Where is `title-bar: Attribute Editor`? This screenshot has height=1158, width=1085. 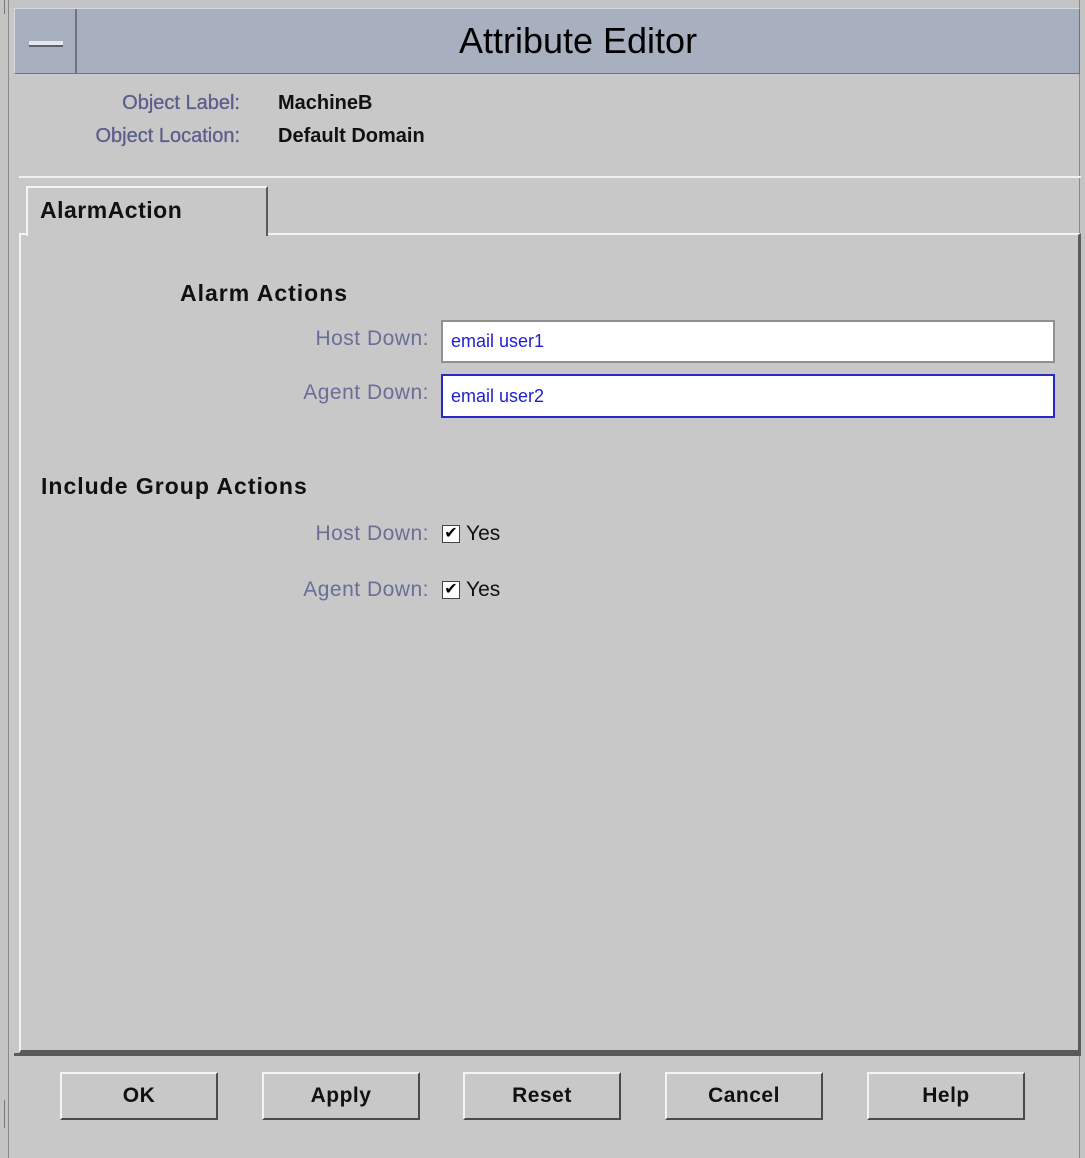 title-bar: Attribute Editor is located at coordinates (547, 41).